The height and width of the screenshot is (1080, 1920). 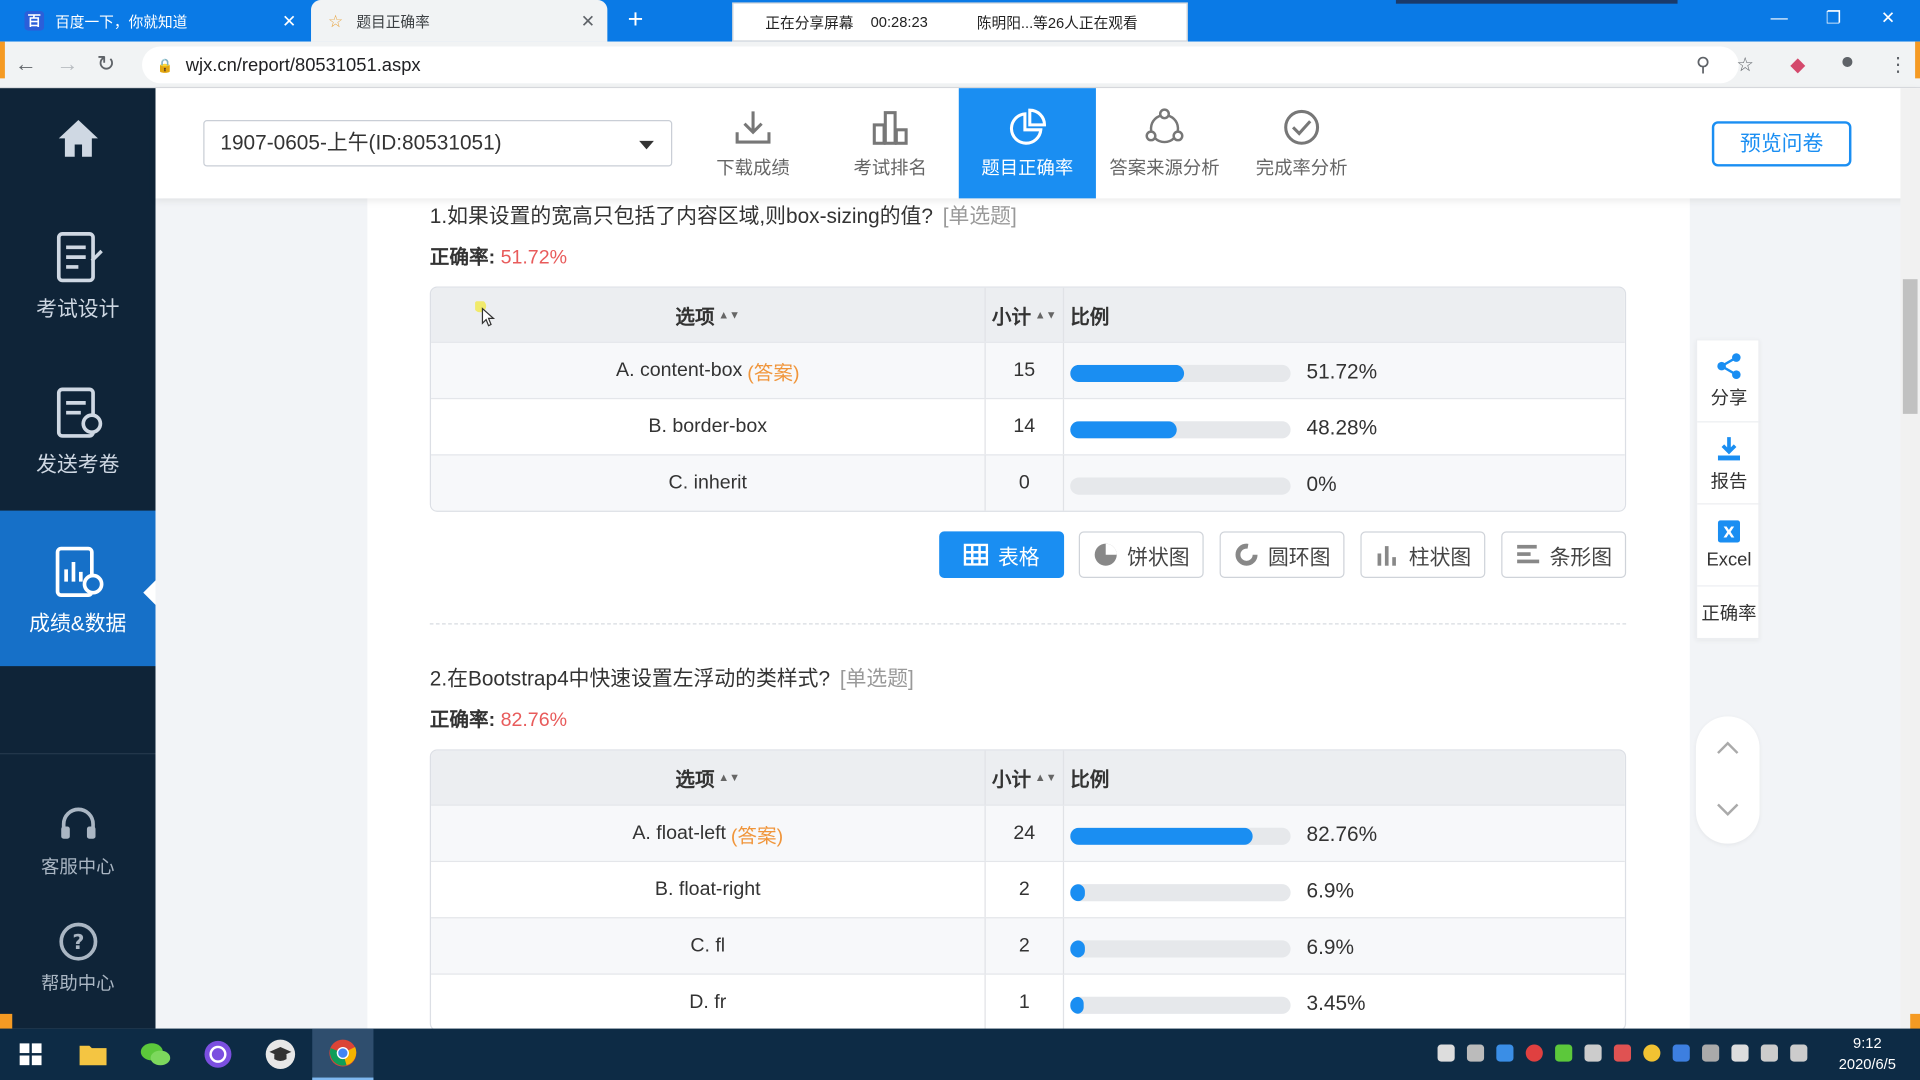 I want to click on sidebar-item-score-data: 成绩&数据, so click(x=78, y=588).